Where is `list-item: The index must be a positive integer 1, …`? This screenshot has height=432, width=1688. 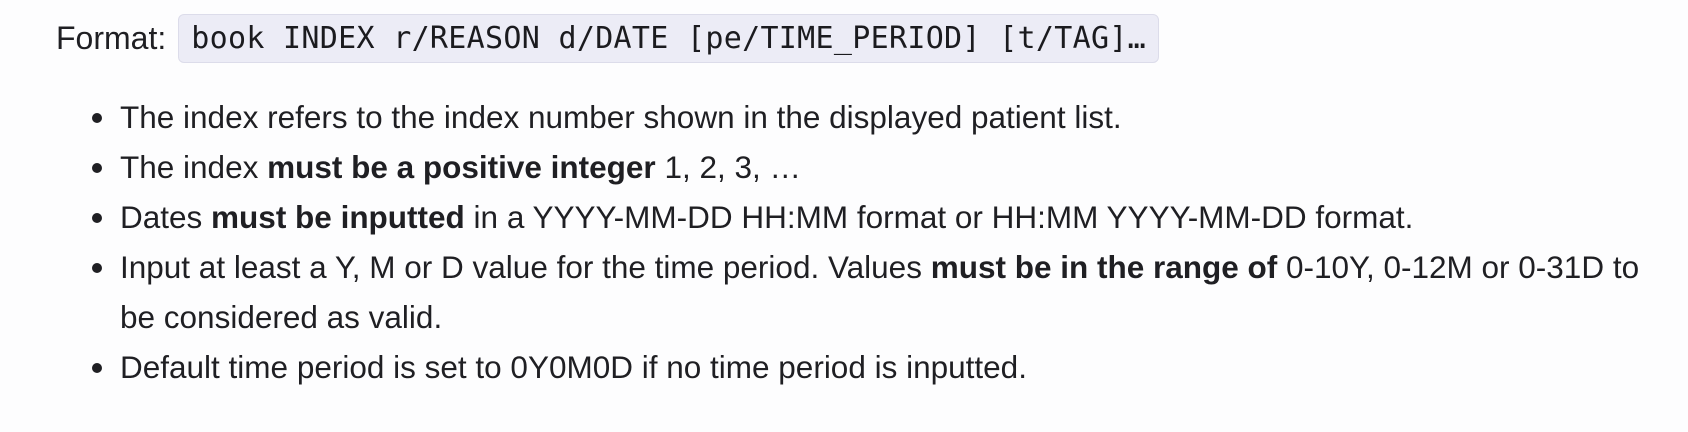
list-item: The index must be a positive integer 1, … is located at coordinates (856, 167).